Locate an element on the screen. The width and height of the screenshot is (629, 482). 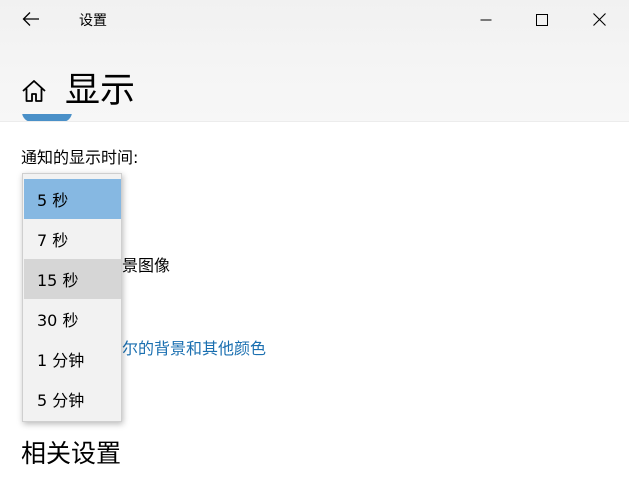
maximize-icon is located at coordinates (542, 20).